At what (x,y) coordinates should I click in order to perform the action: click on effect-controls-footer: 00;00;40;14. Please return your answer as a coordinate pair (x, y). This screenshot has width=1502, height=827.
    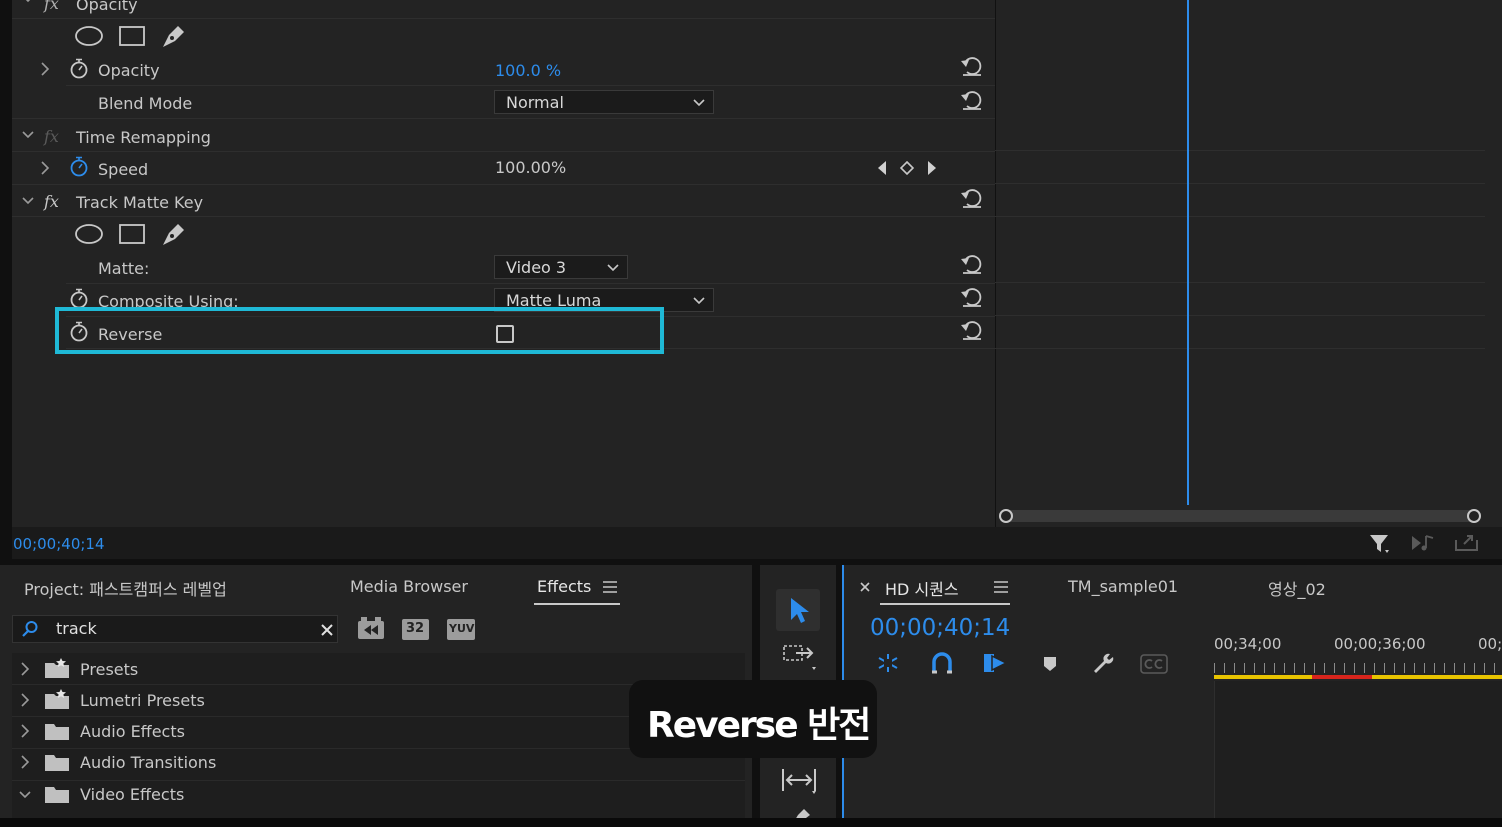
    Looking at the image, I should click on (757, 543).